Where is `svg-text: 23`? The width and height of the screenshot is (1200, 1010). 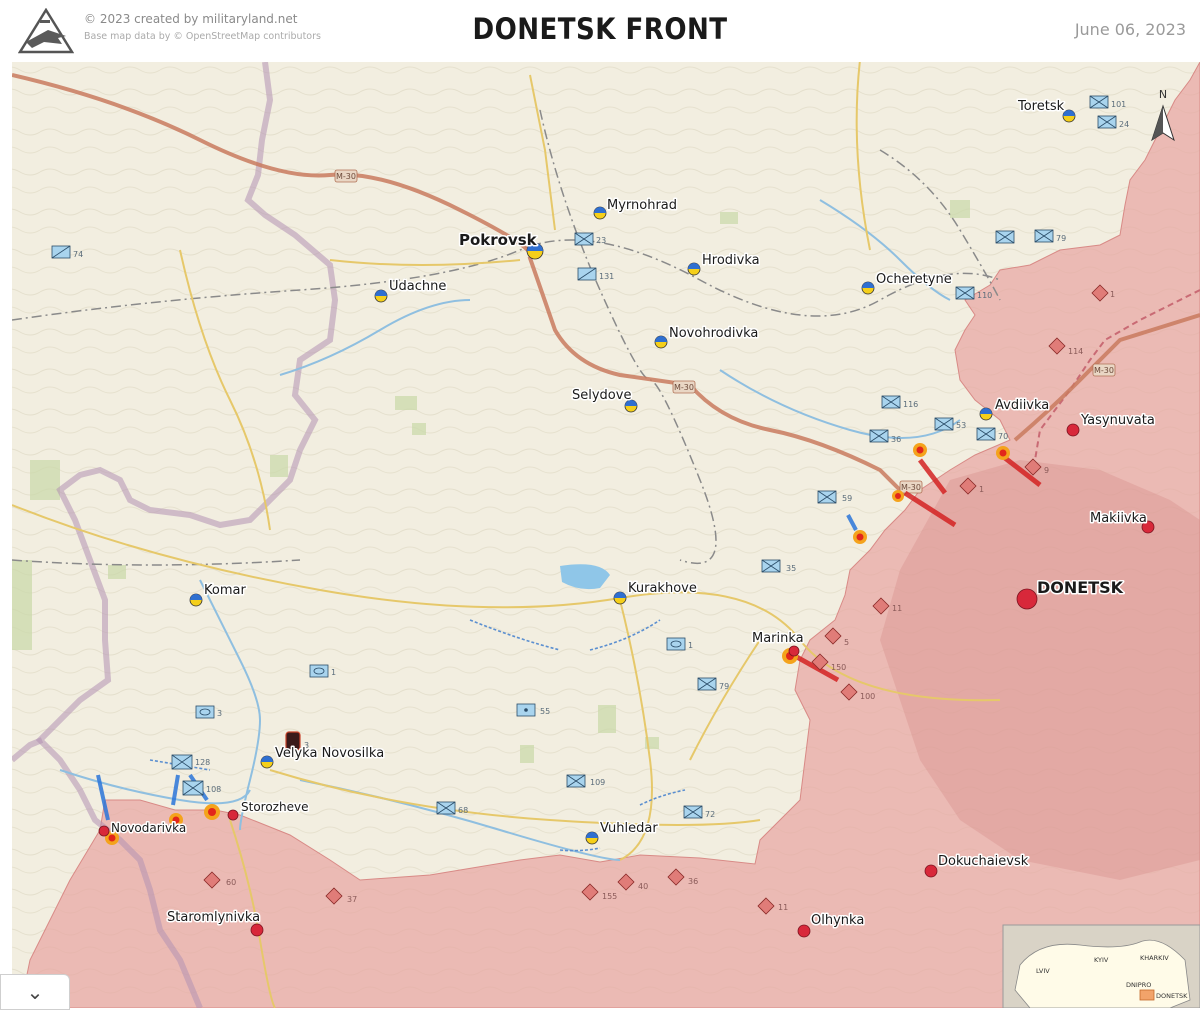
svg-text: 23 is located at coordinates (601, 240).